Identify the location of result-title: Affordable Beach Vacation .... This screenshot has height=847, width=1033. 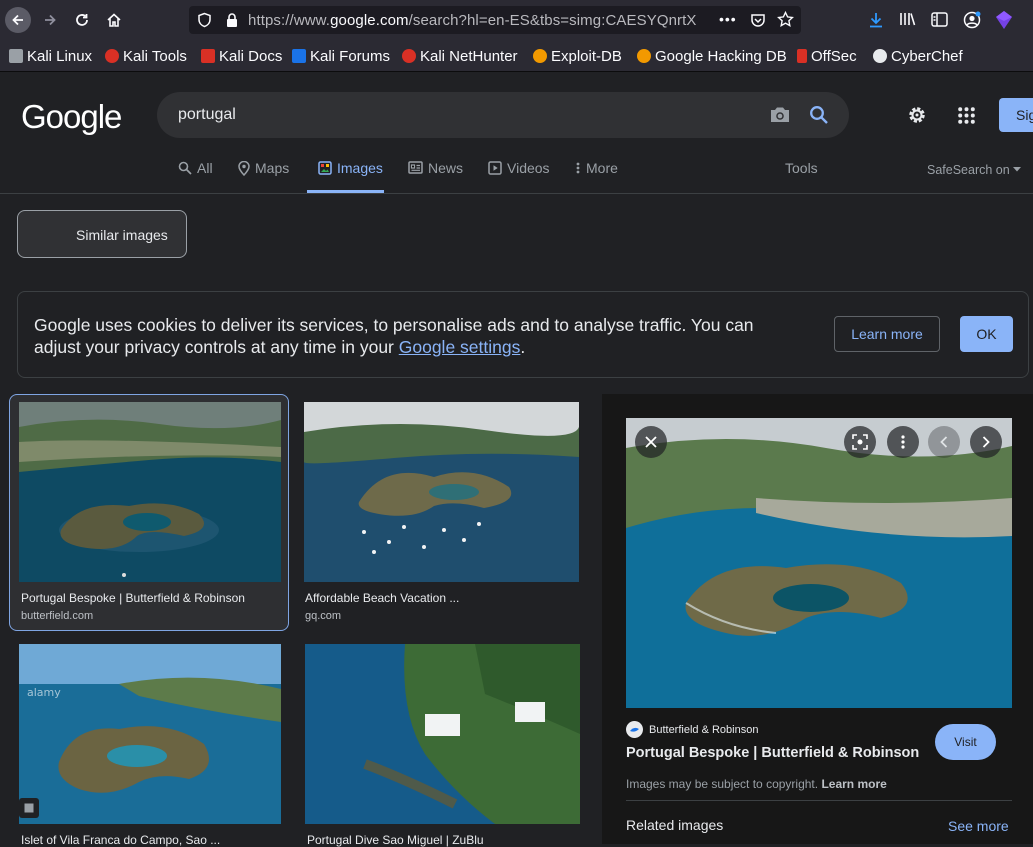
(435, 598).